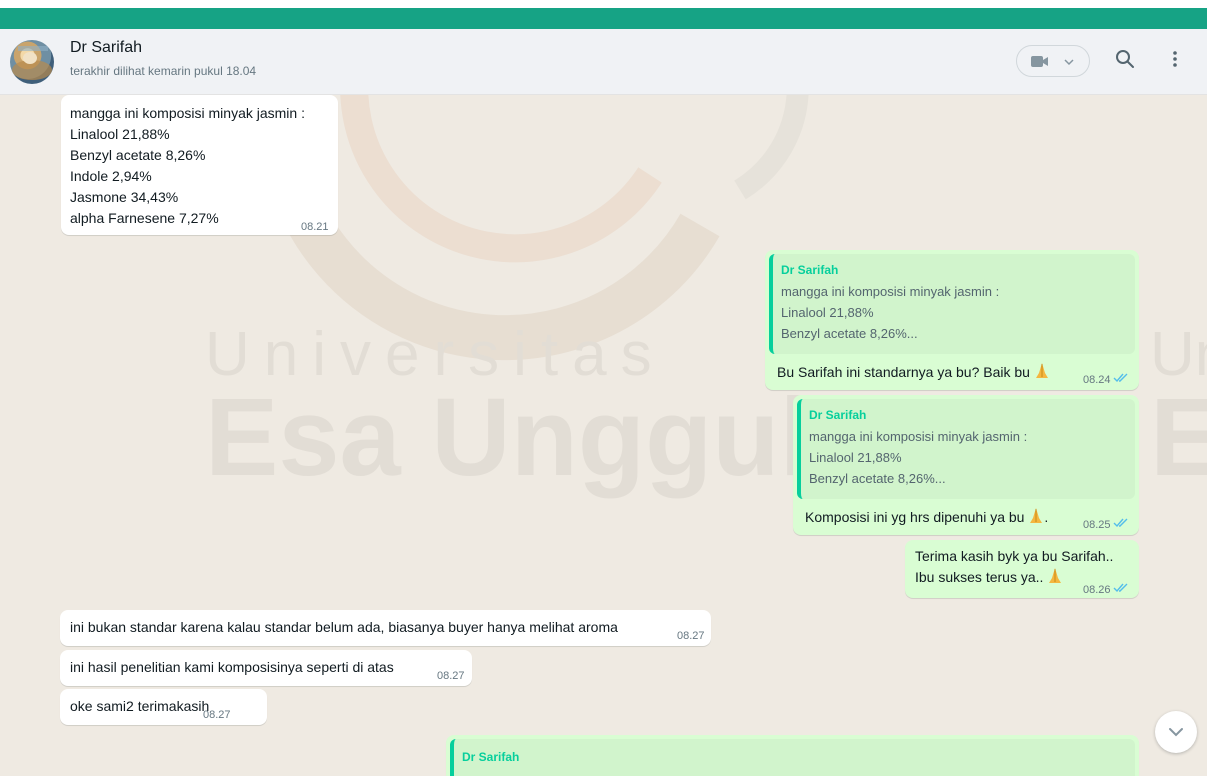 This screenshot has width=1207, height=776. What do you see at coordinates (435, 354) in the screenshot?
I see `watermark-line1: Universitas` at bounding box center [435, 354].